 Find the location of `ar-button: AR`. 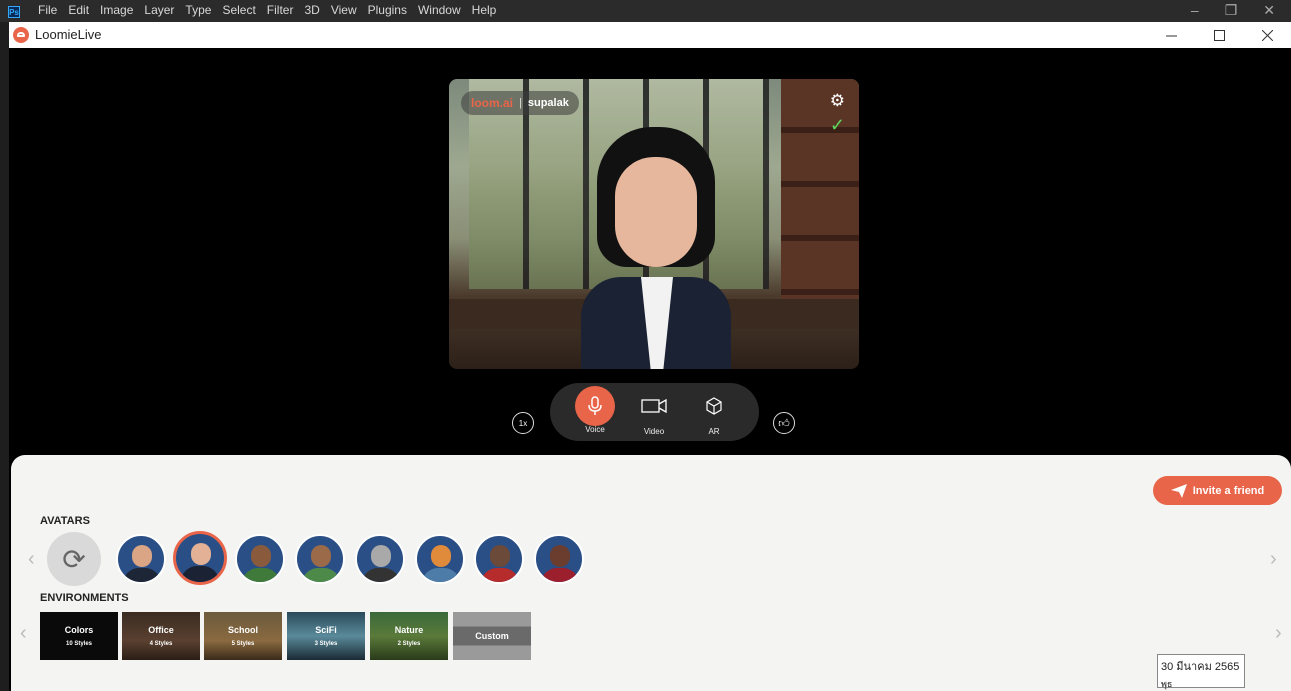

ar-button: AR is located at coordinates (714, 412).